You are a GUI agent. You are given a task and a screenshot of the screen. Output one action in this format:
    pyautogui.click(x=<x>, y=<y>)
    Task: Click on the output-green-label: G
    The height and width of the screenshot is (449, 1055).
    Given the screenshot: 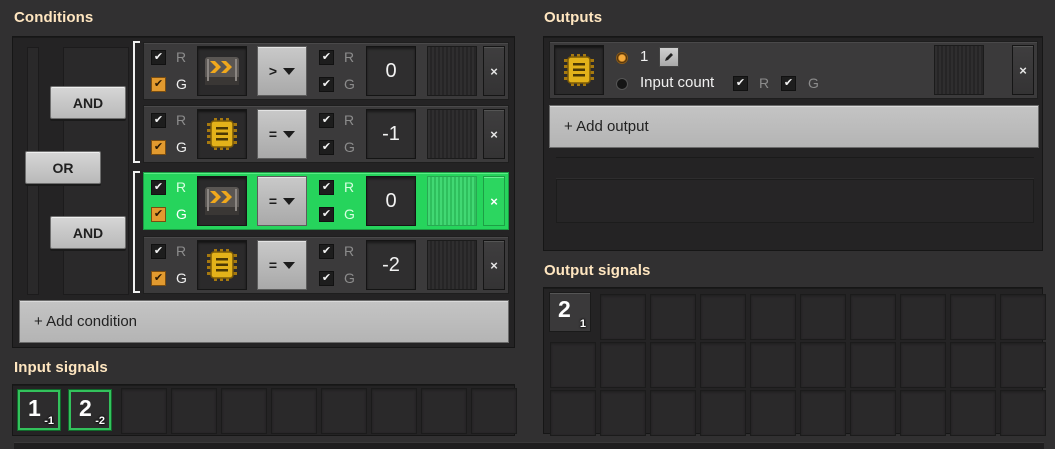 What is the action you would take?
    pyautogui.click(x=813, y=83)
    